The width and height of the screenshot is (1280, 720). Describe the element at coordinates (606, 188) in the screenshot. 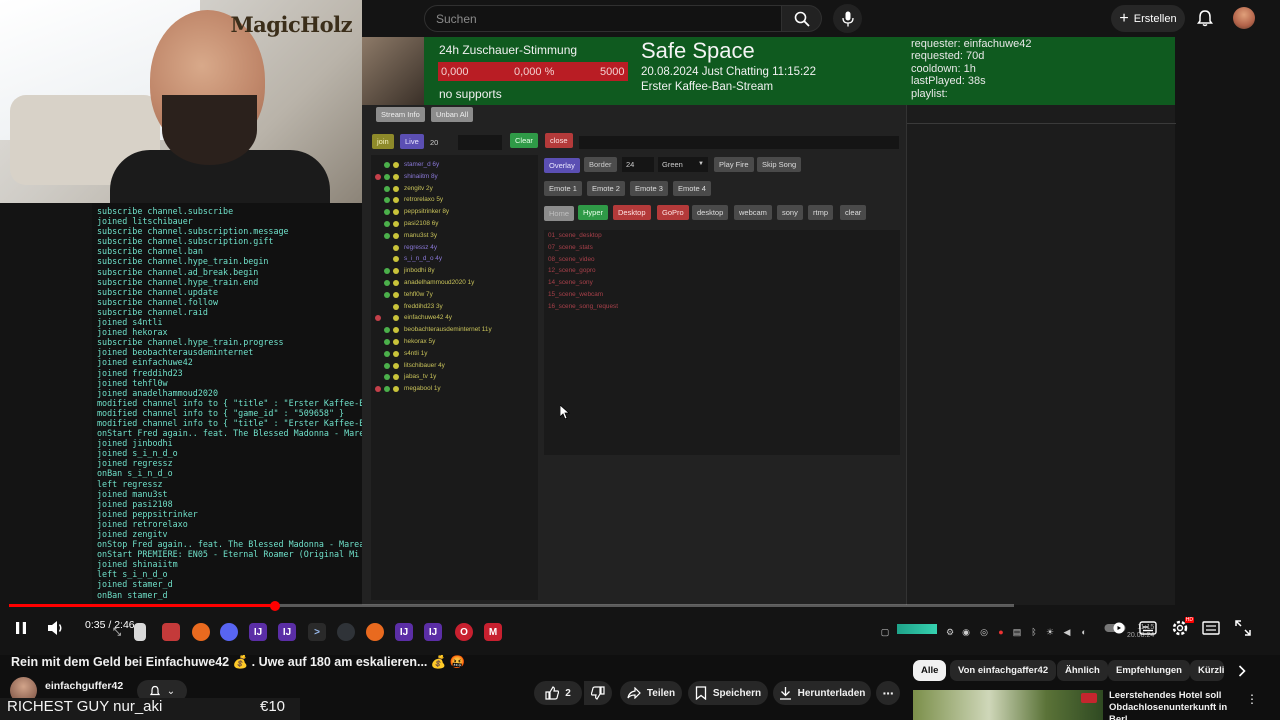

I see `emote-2-button: Emote 2` at that location.